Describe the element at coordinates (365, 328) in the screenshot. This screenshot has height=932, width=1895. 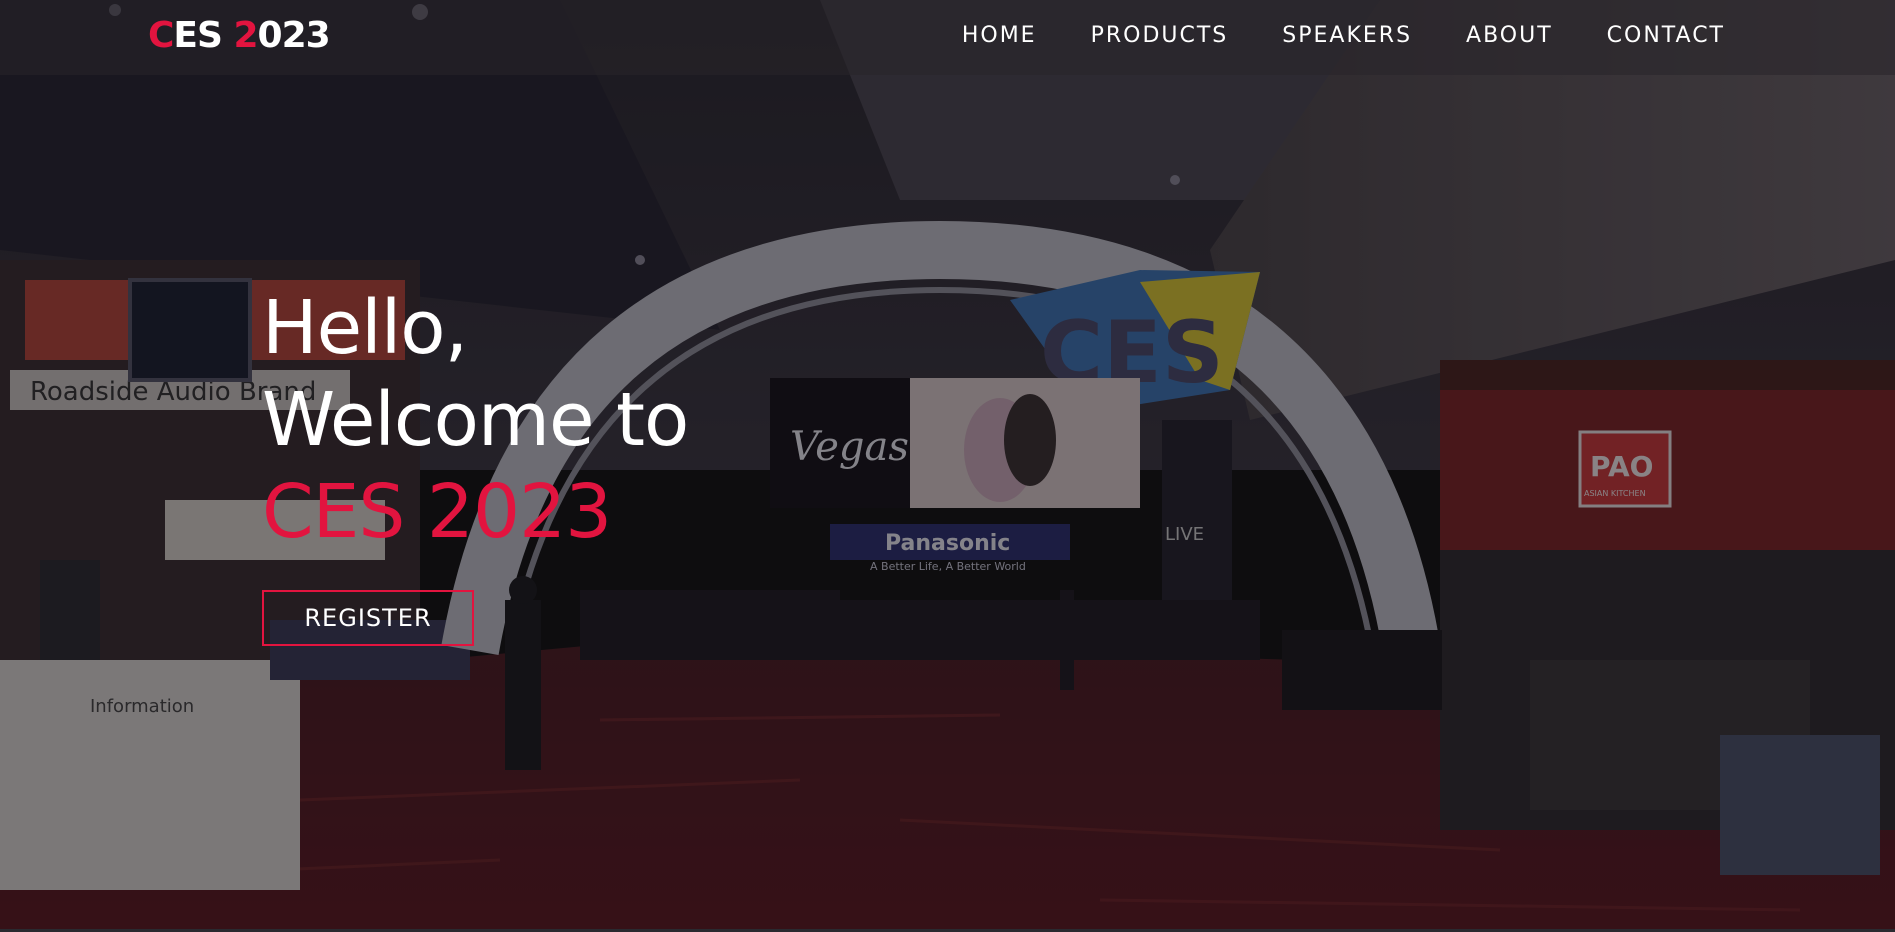
I see `hero-greeting: Hello,` at that location.